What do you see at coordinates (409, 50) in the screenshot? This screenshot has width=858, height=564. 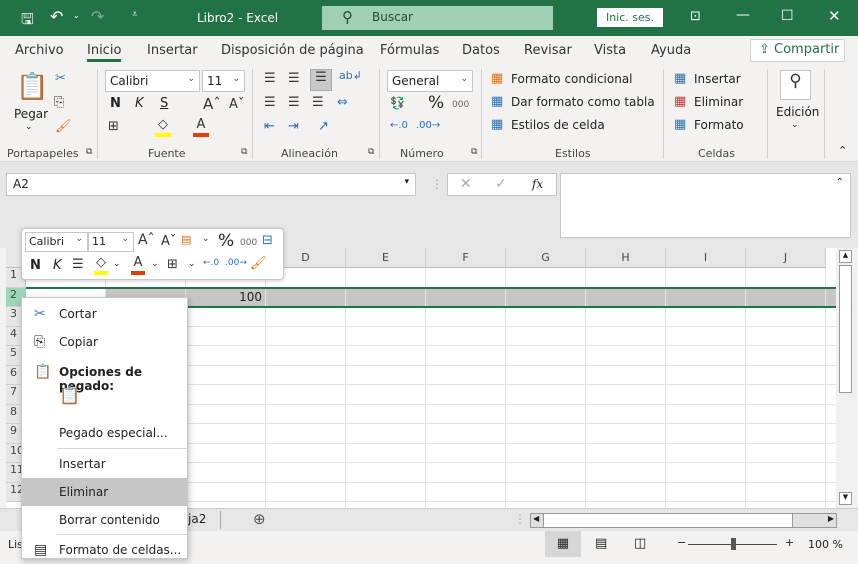 I see `tab-formulas: Fórmulas` at bounding box center [409, 50].